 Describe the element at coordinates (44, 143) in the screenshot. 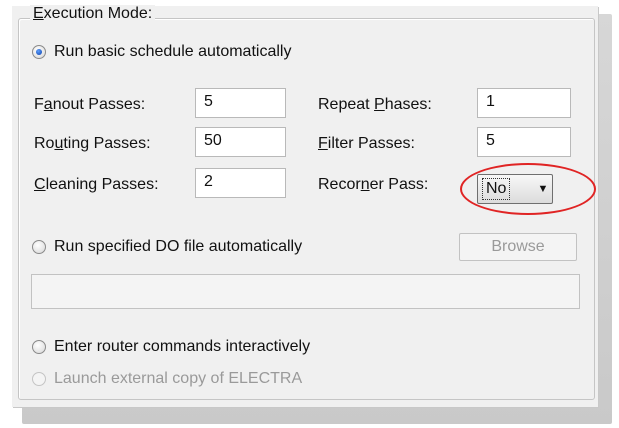

I see `routing-label-pre: Ro` at that location.